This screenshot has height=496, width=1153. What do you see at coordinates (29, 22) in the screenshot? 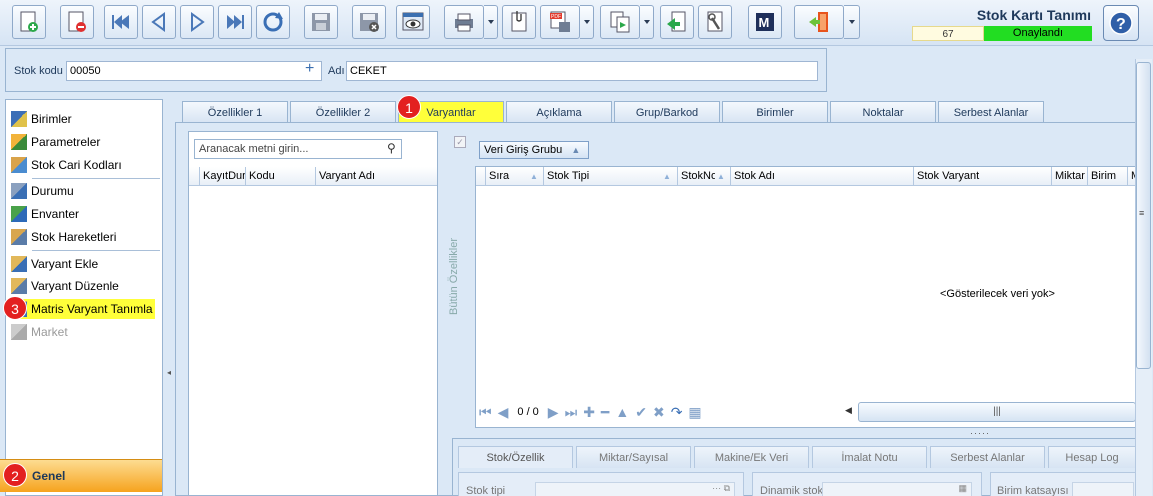
I see `new-record-button` at bounding box center [29, 22].